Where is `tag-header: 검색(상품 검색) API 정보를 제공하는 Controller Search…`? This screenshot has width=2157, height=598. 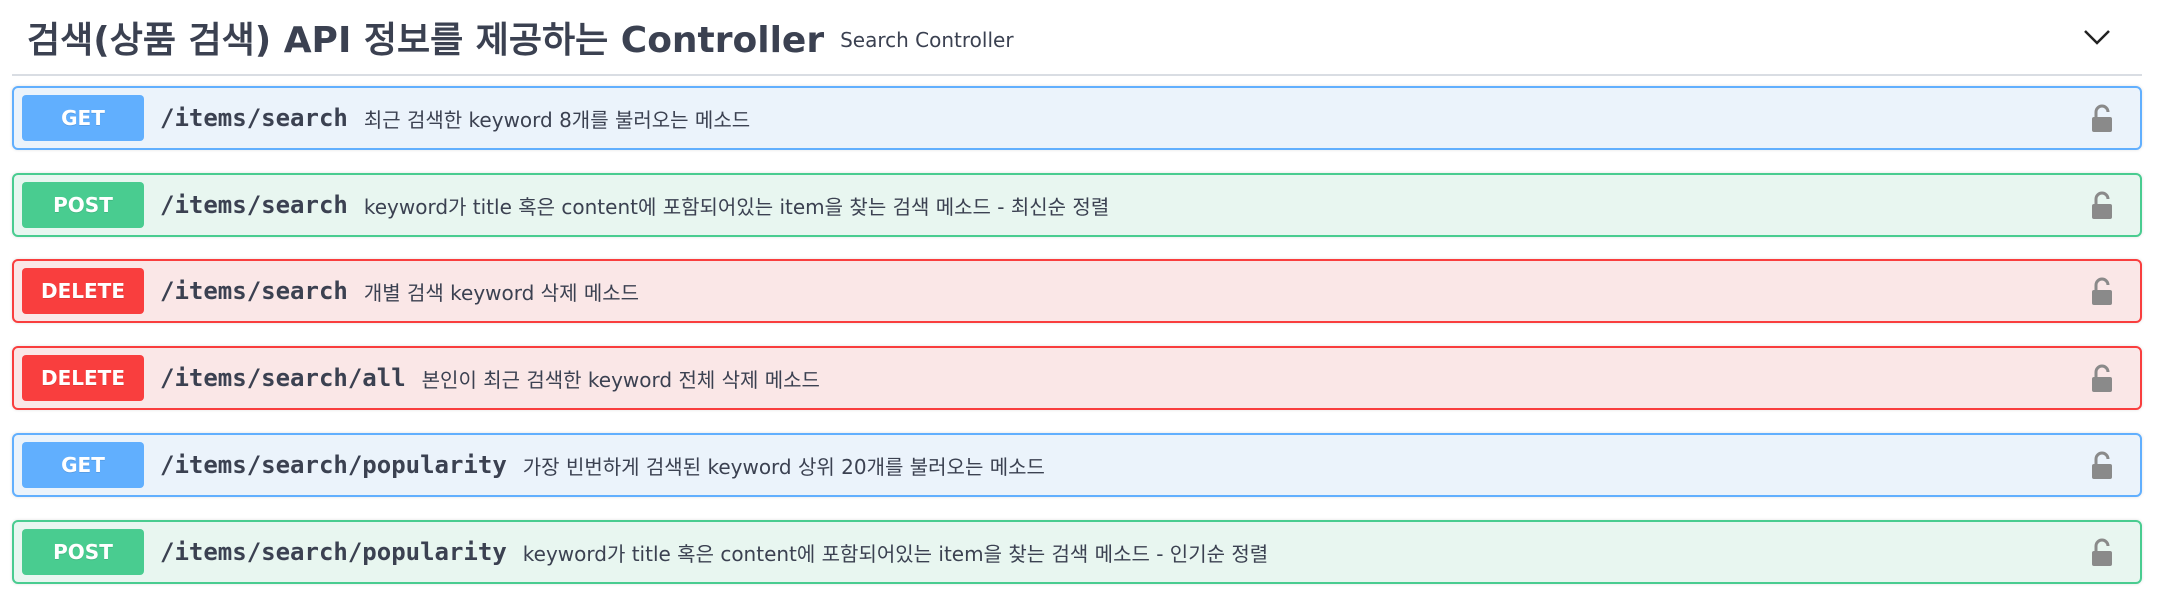 tag-header: 검색(상품 검색) API 정보를 제공하는 Controller Search… is located at coordinates (1077, 38).